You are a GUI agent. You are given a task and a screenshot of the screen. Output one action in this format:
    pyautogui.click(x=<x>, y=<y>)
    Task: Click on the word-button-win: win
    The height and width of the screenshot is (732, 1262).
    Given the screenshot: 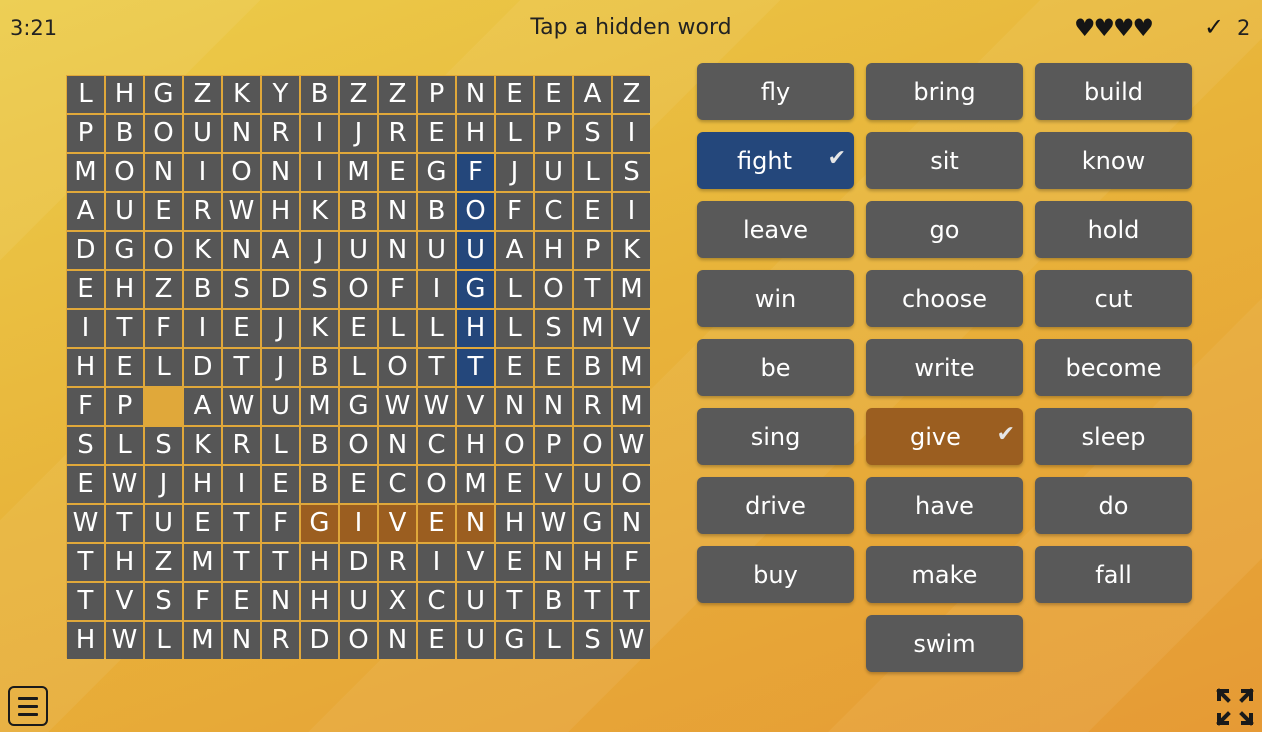 What is the action you would take?
    pyautogui.click(x=775, y=298)
    